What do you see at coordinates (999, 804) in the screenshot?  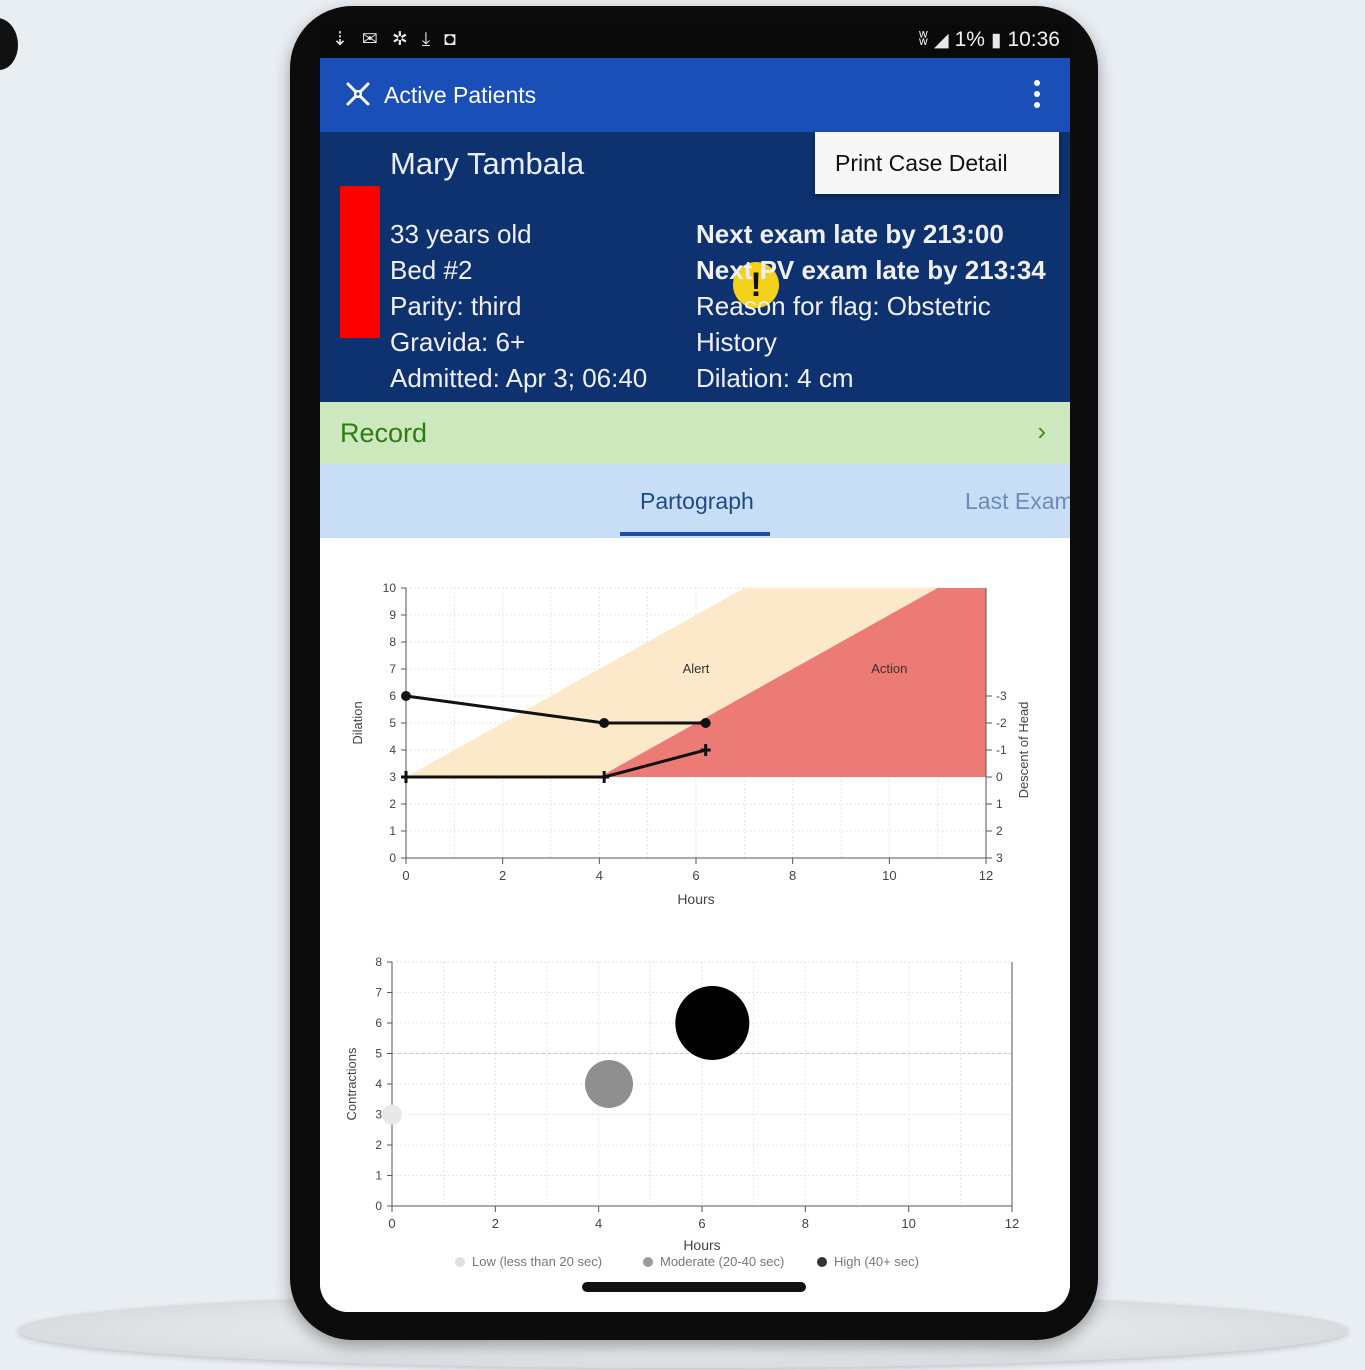 I see `y2-tick-label: 1` at bounding box center [999, 804].